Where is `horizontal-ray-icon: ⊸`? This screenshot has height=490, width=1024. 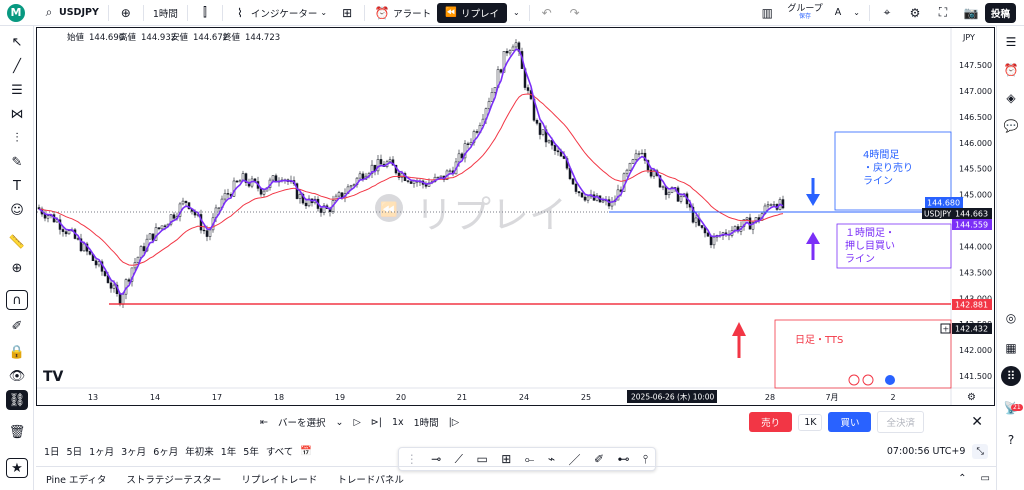 horizontal-ray-icon: ⊸ is located at coordinates (436, 459).